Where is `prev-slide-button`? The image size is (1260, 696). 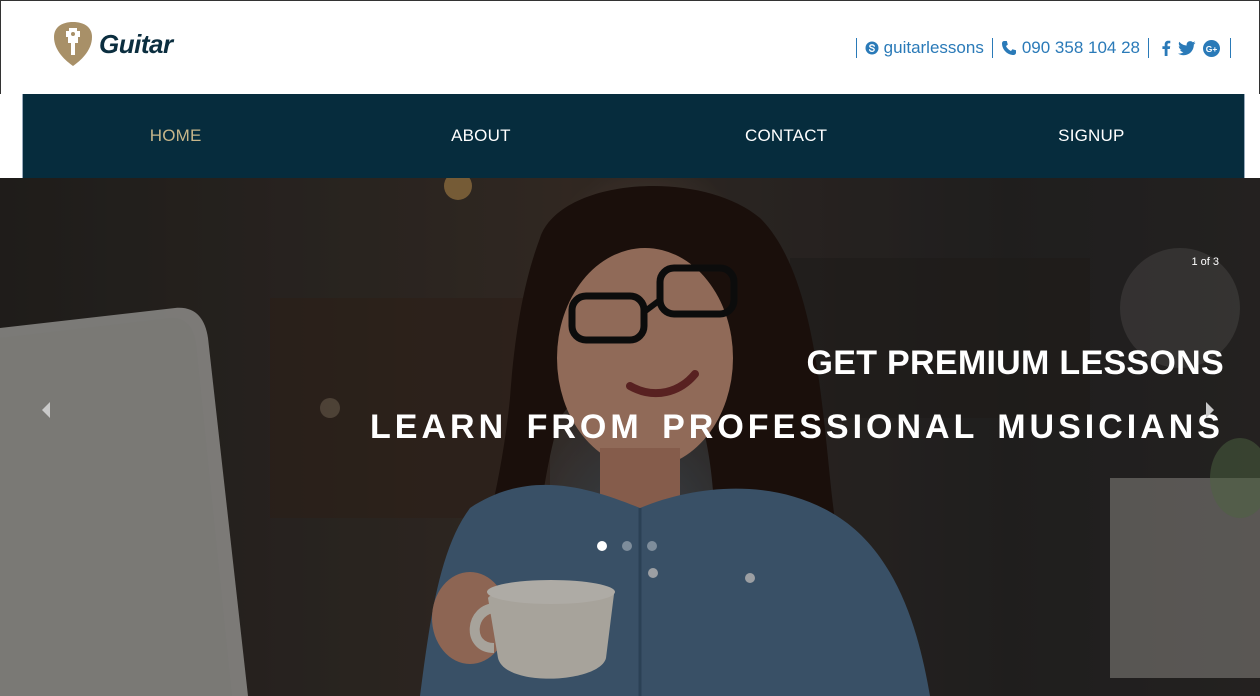 prev-slide-button is located at coordinates (46, 410).